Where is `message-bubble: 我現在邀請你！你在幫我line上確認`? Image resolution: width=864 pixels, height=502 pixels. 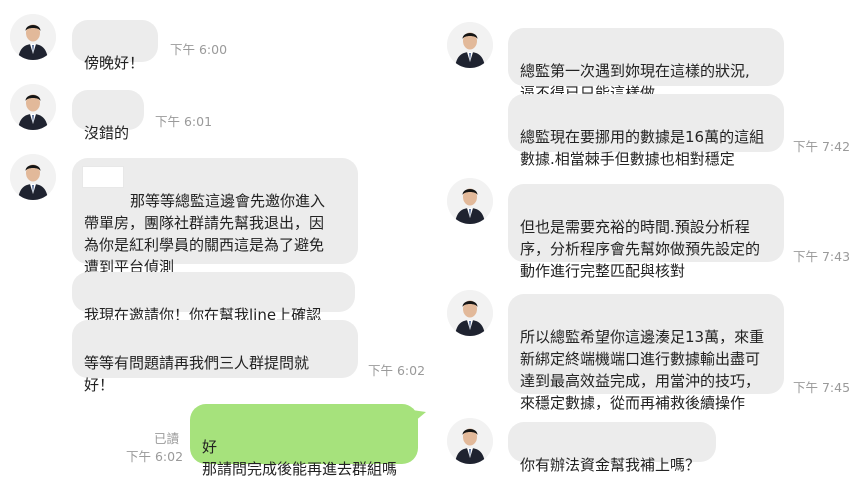
message-bubble: 我現在邀請你！你在幫我line上確認 is located at coordinates (213, 298).